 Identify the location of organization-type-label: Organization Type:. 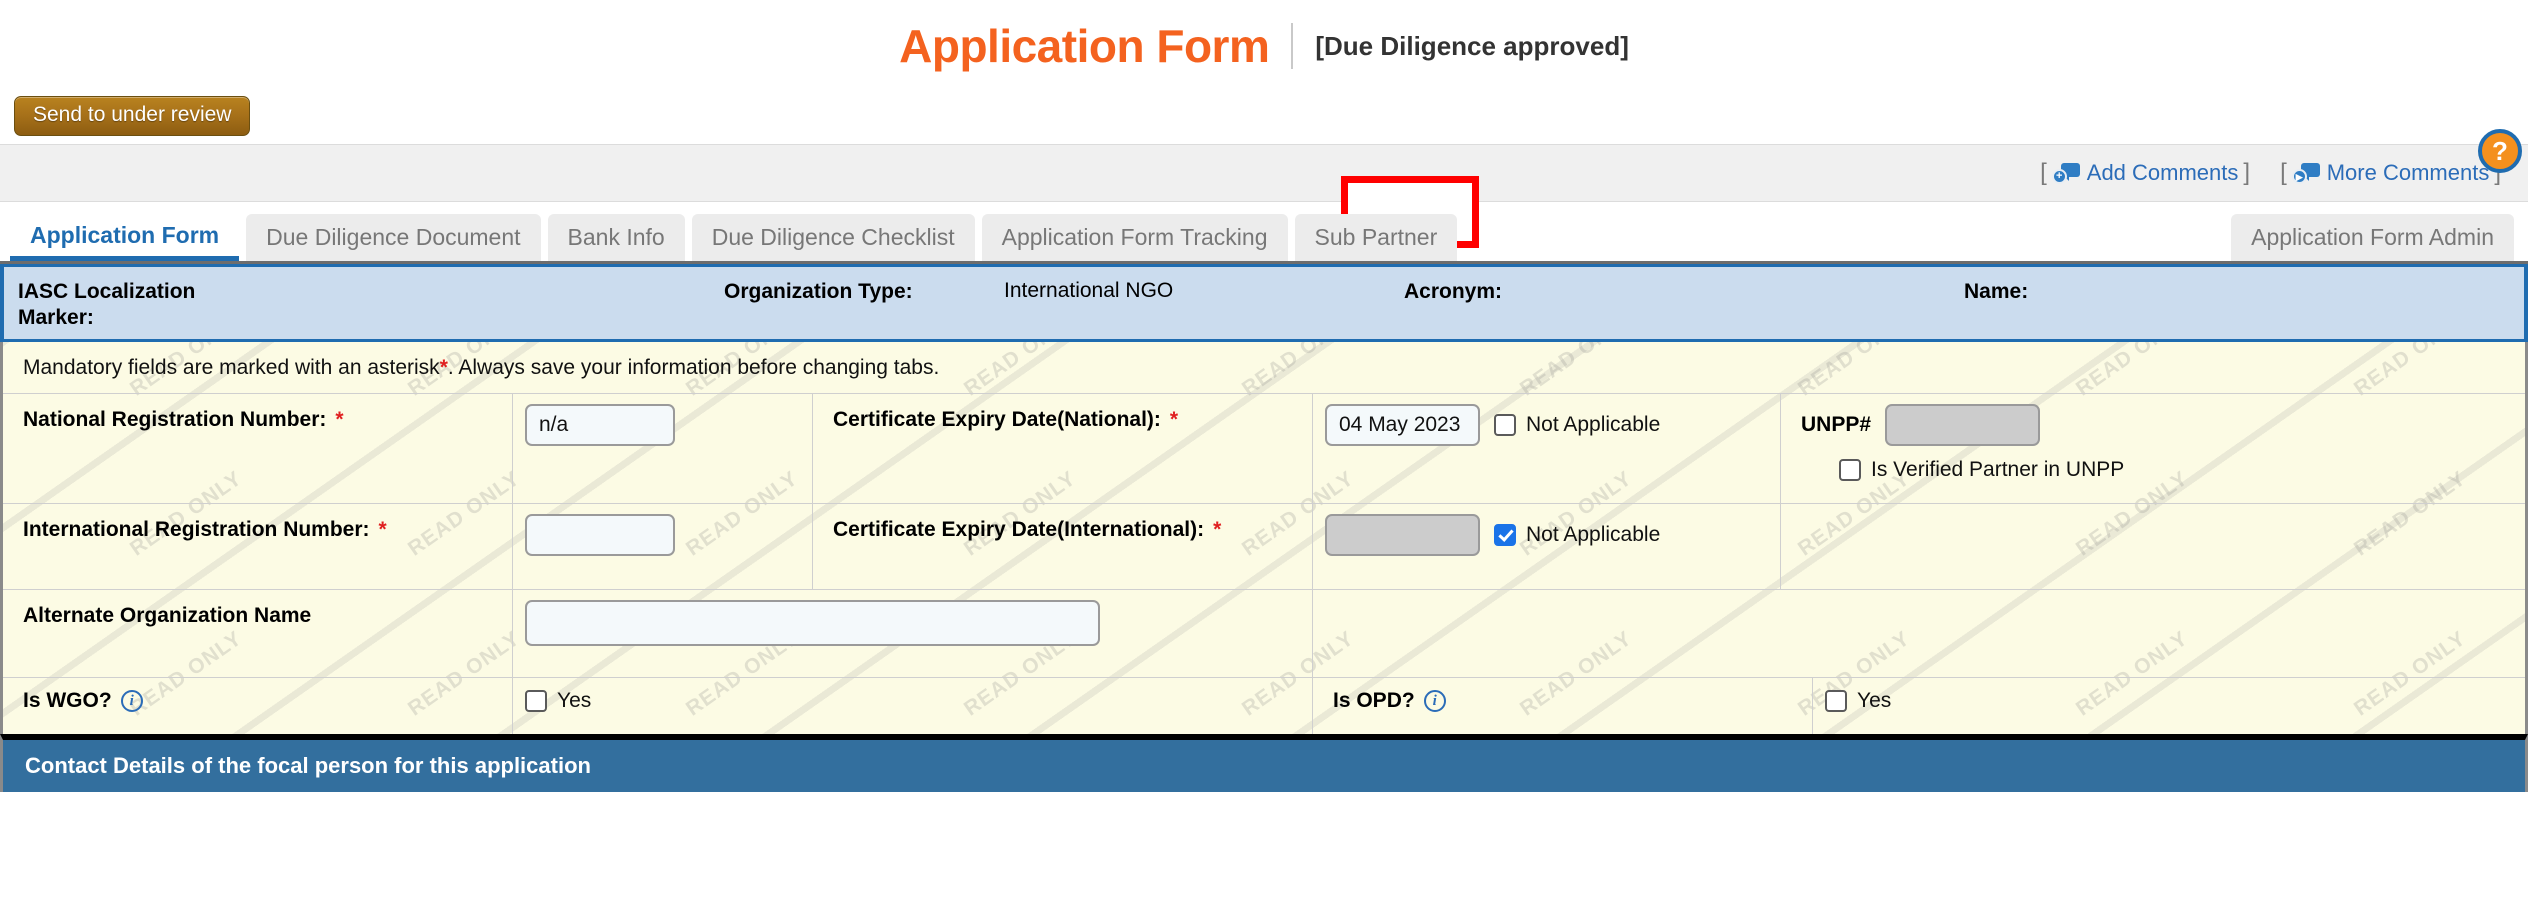
(818, 291).